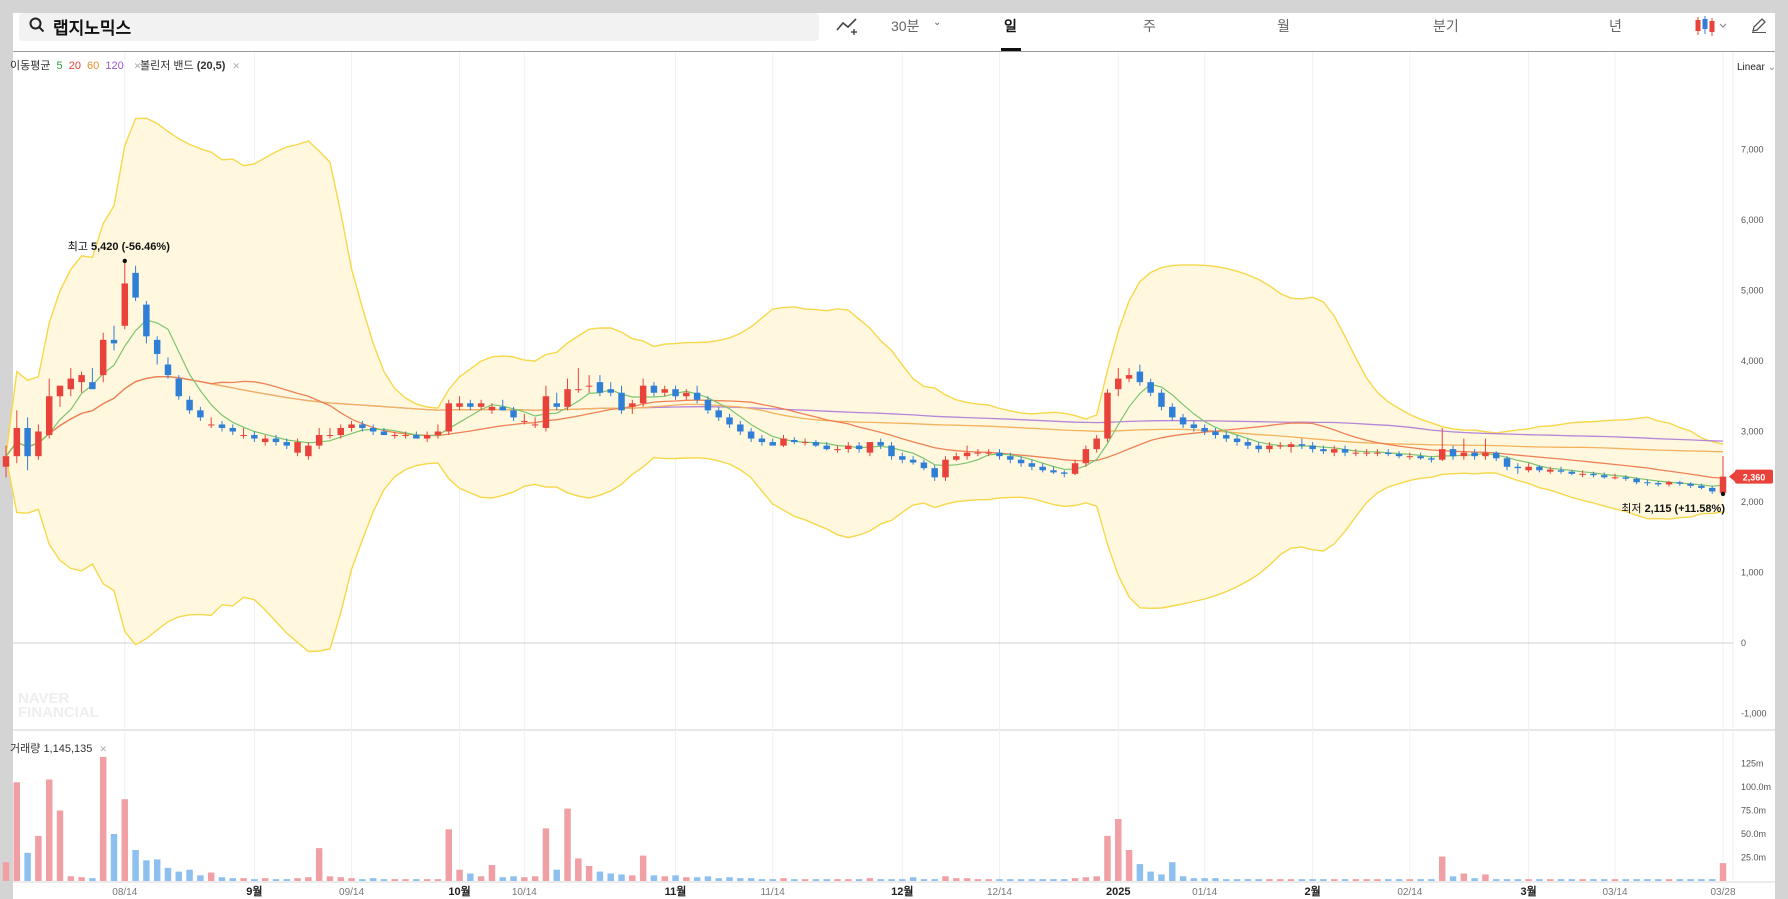  I want to click on legend-bollinger: 볼린저 밴드 (20,5) ✕, so click(190, 65).